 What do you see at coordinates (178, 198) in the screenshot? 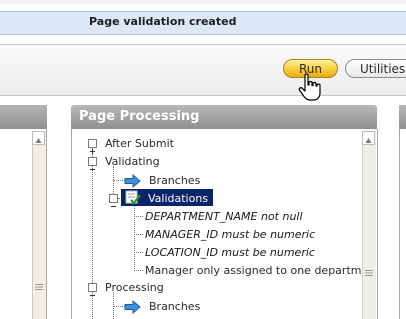
I see `tree-node-validations: Validations` at bounding box center [178, 198].